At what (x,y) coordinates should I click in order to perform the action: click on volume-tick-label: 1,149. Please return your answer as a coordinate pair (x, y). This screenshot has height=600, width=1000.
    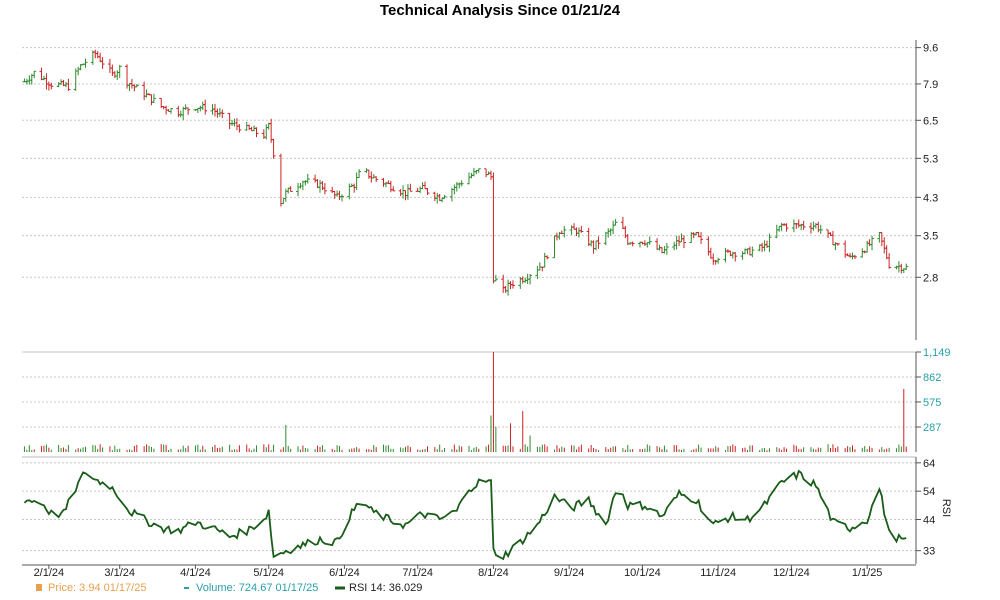
    Looking at the image, I should click on (937, 353).